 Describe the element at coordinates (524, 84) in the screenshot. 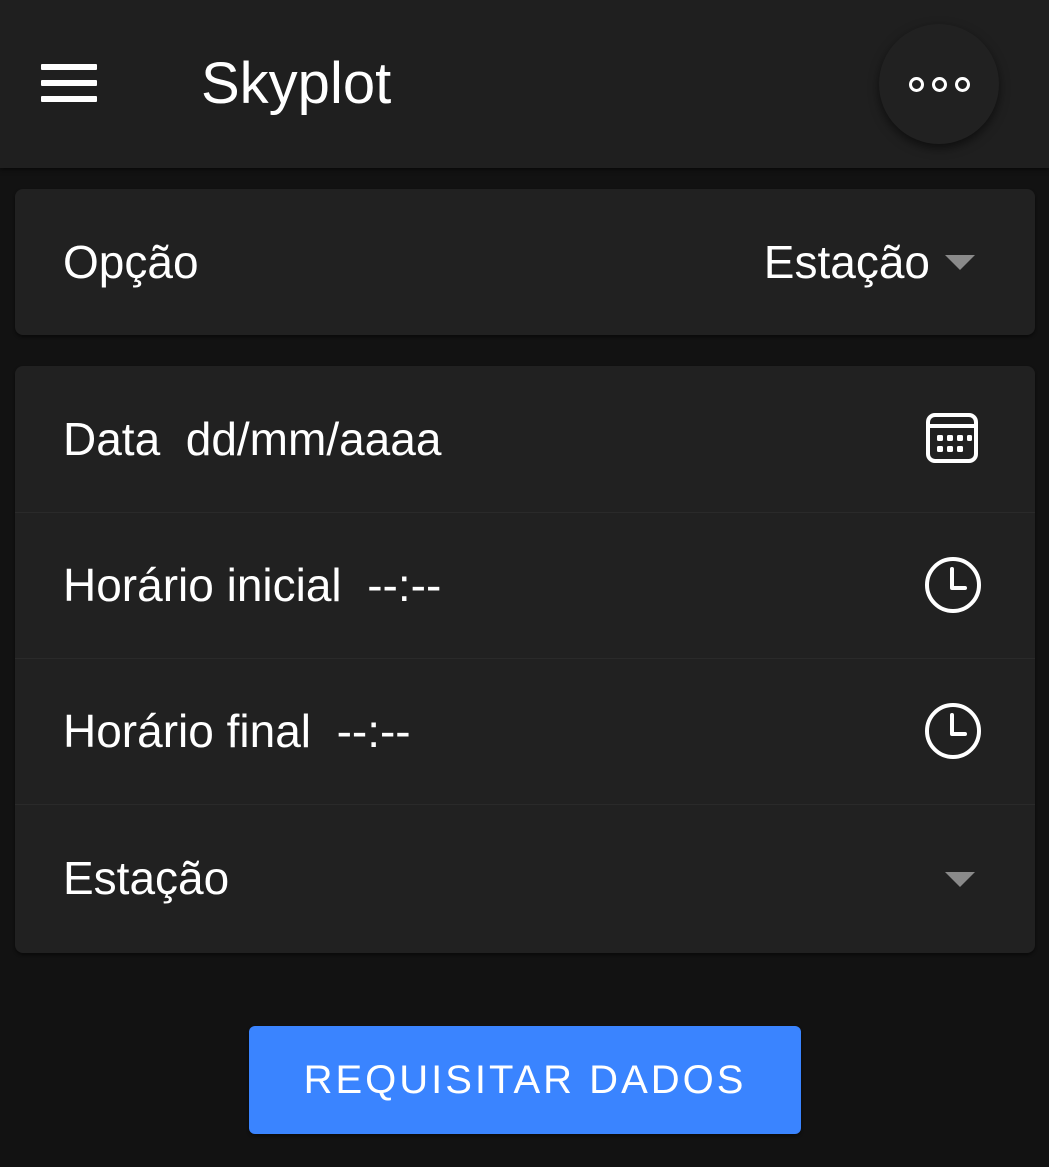

I see `top-app-bar: Skyplot` at that location.